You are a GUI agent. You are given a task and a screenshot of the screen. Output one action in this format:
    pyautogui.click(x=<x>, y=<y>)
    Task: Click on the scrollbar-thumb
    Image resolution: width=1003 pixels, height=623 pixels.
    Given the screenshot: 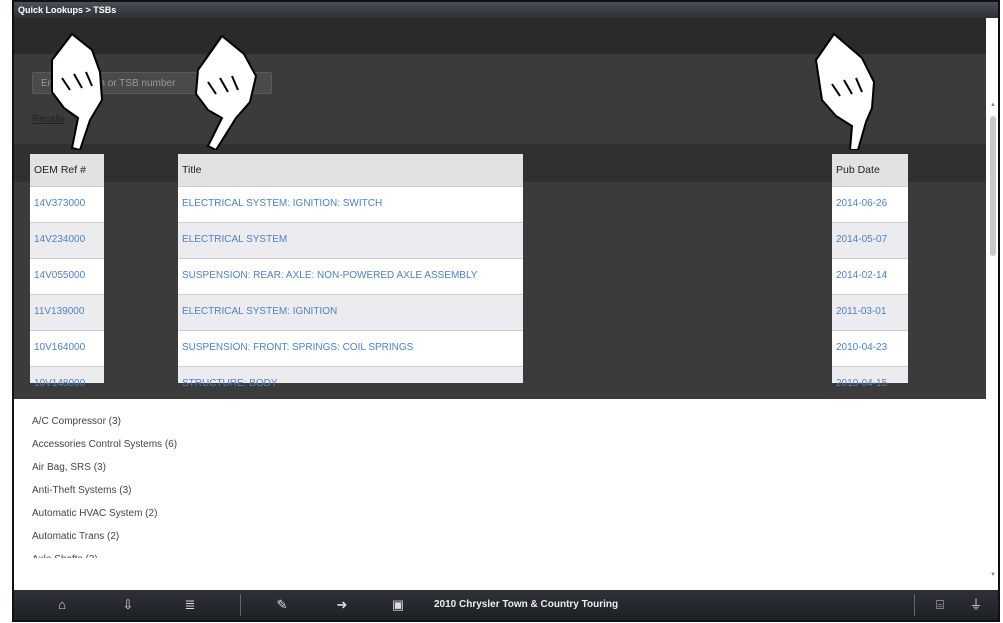 What is the action you would take?
    pyautogui.click(x=993, y=186)
    